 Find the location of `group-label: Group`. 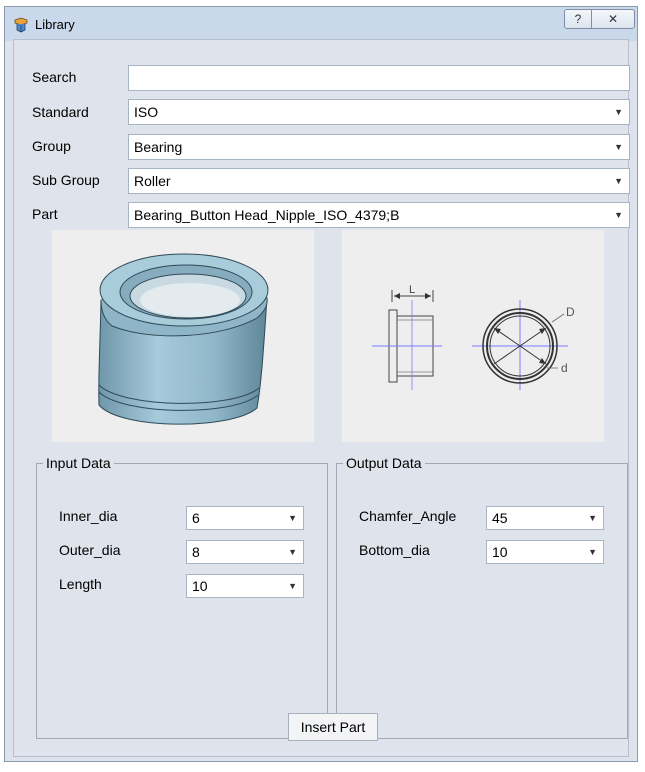

group-label: Group is located at coordinates (51, 146).